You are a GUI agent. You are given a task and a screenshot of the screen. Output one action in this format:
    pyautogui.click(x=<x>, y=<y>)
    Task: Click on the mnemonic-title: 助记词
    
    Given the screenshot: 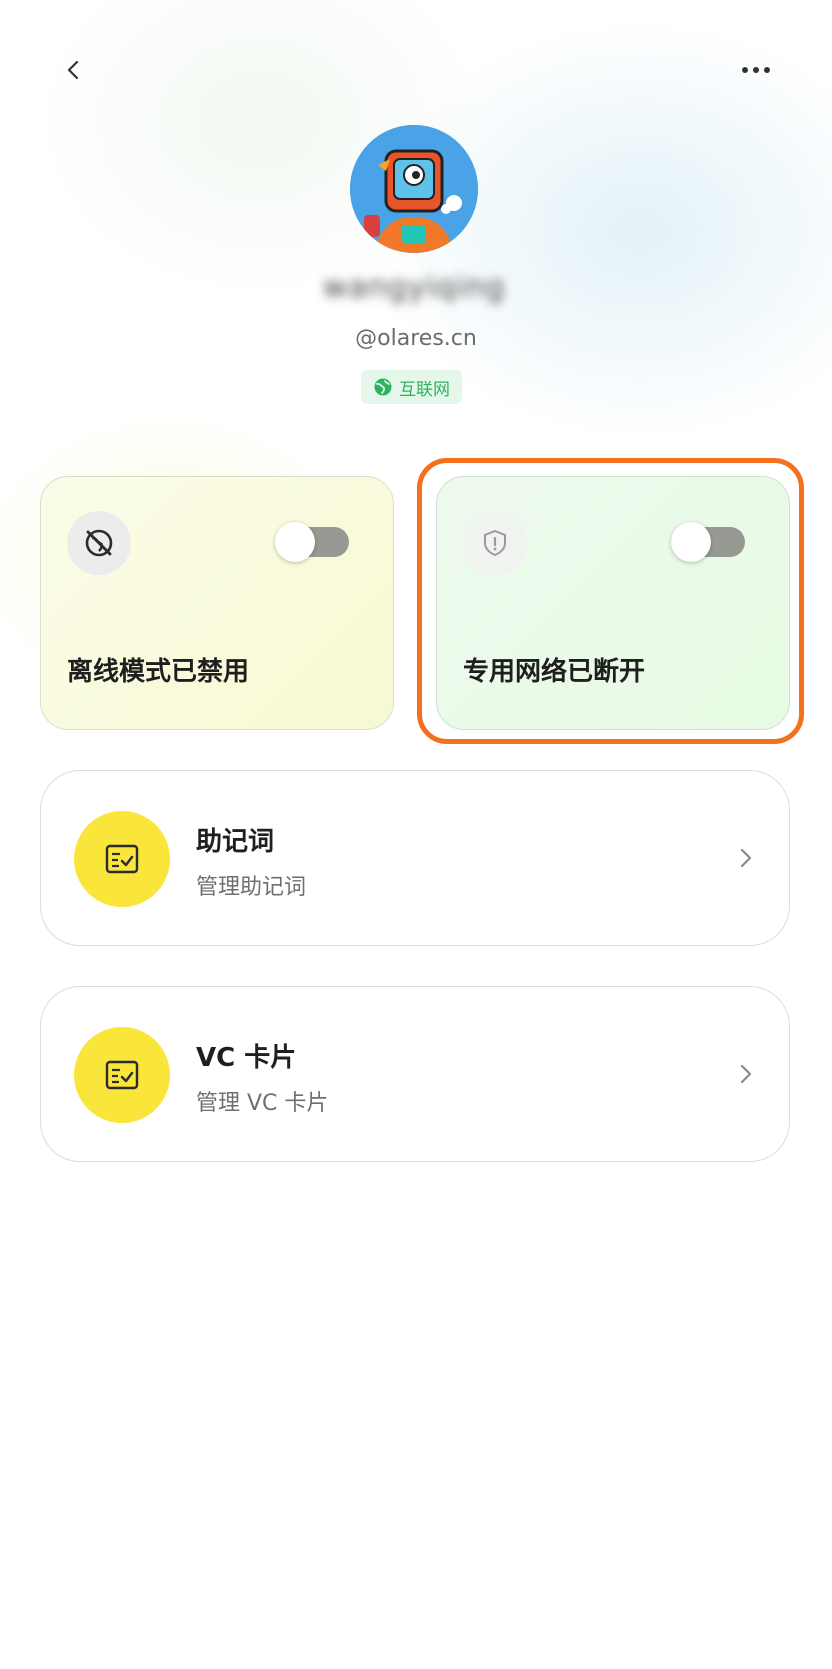 What is the action you would take?
    pyautogui.click(x=235, y=842)
    